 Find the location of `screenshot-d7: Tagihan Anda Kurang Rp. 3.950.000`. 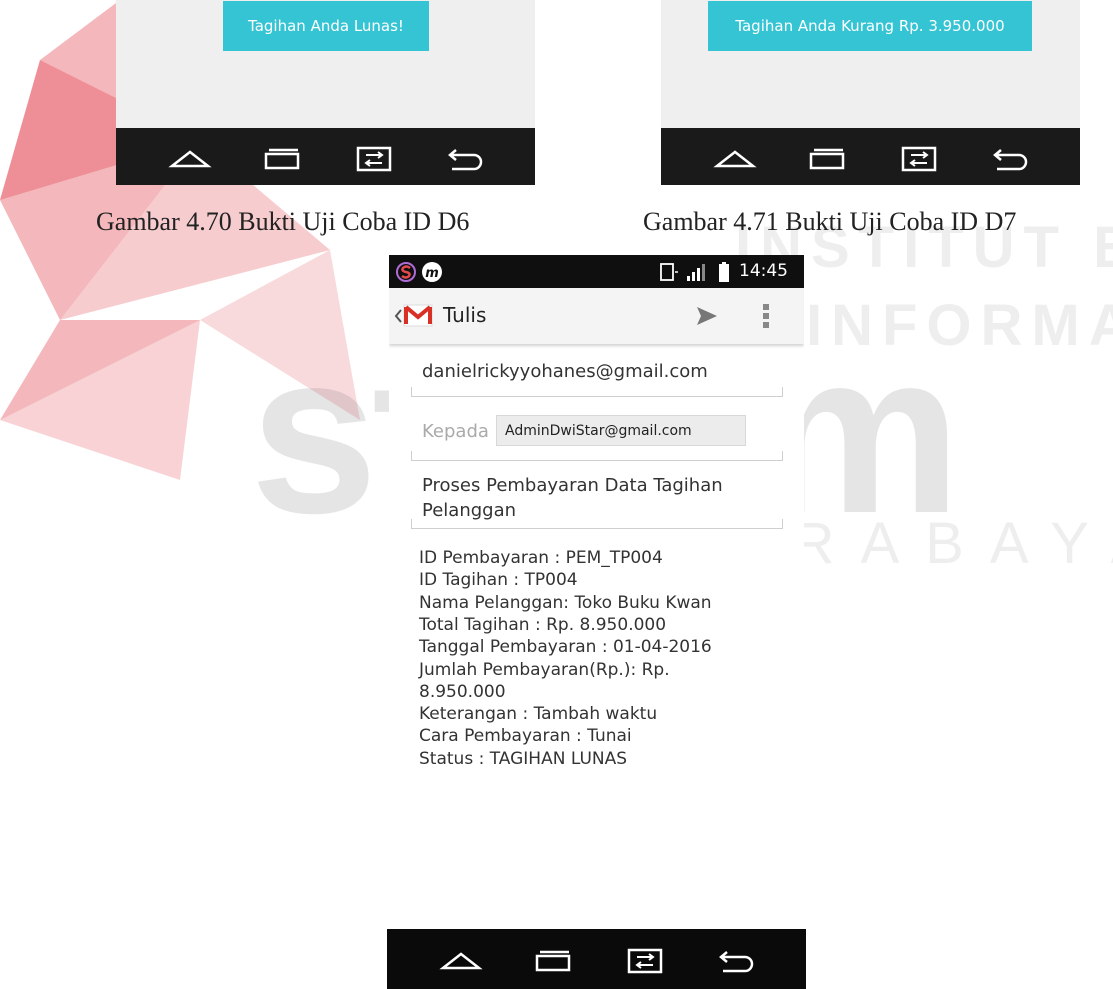

screenshot-d7: Tagihan Anda Kurang Rp. 3.950.000 is located at coordinates (870, 92).